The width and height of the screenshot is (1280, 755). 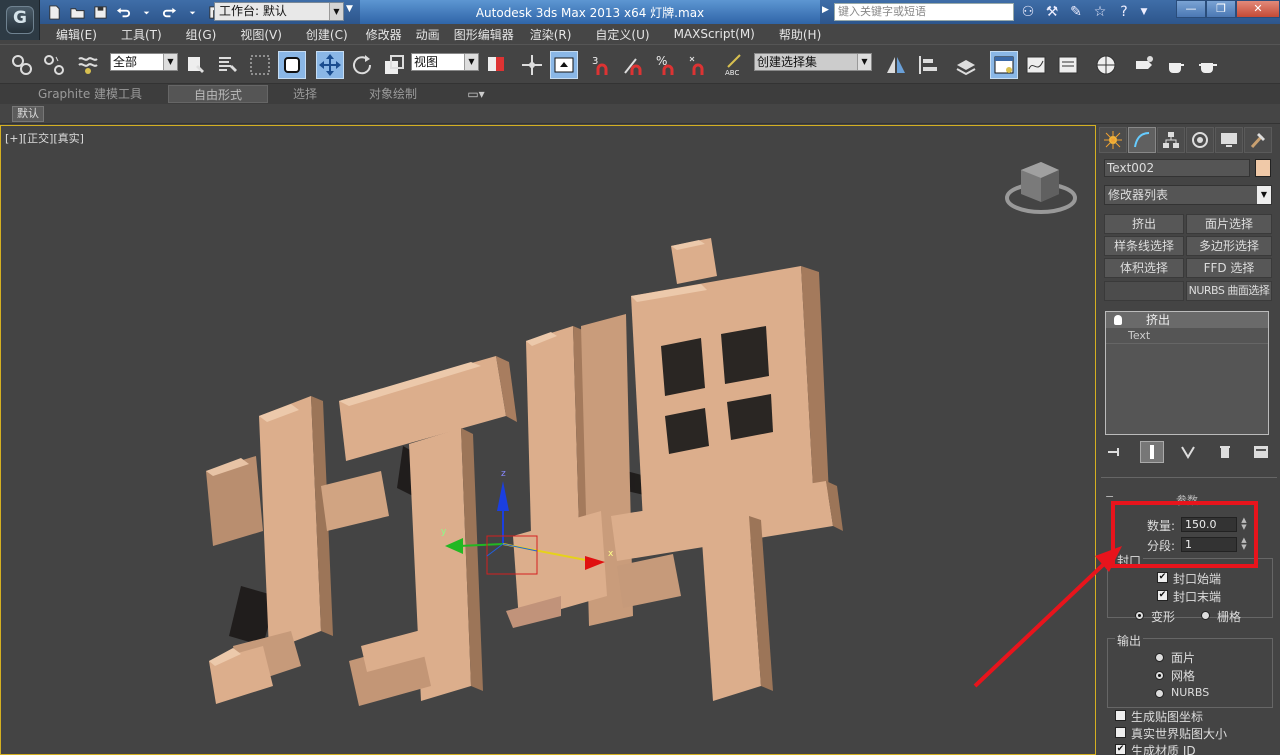 What do you see at coordinates (1144, 291) in the screenshot?
I see `modifier-empty-button` at bounding box center [1144, 291].